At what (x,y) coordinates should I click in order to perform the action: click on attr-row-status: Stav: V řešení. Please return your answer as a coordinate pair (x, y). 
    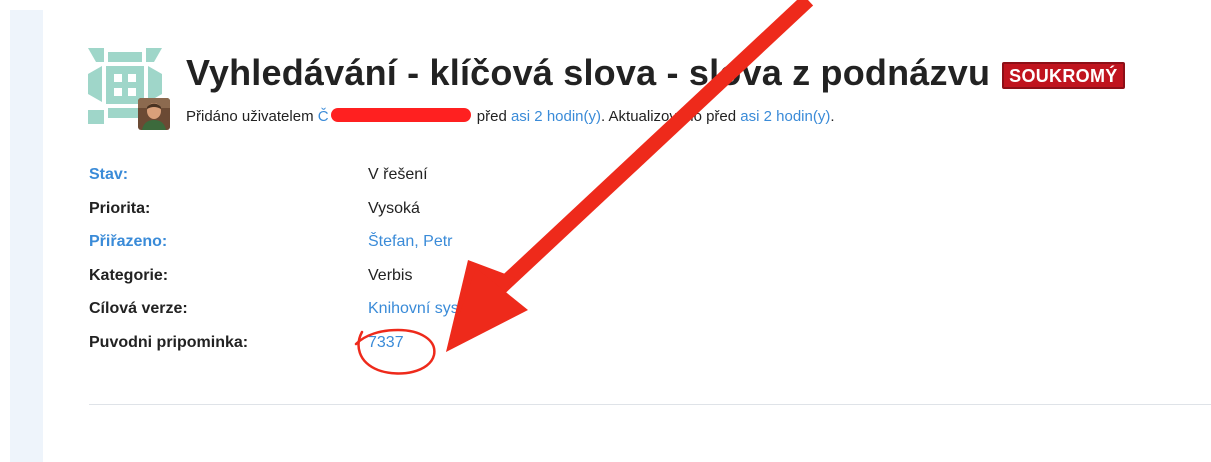
    Looking at the image, I should click on (439, 177).